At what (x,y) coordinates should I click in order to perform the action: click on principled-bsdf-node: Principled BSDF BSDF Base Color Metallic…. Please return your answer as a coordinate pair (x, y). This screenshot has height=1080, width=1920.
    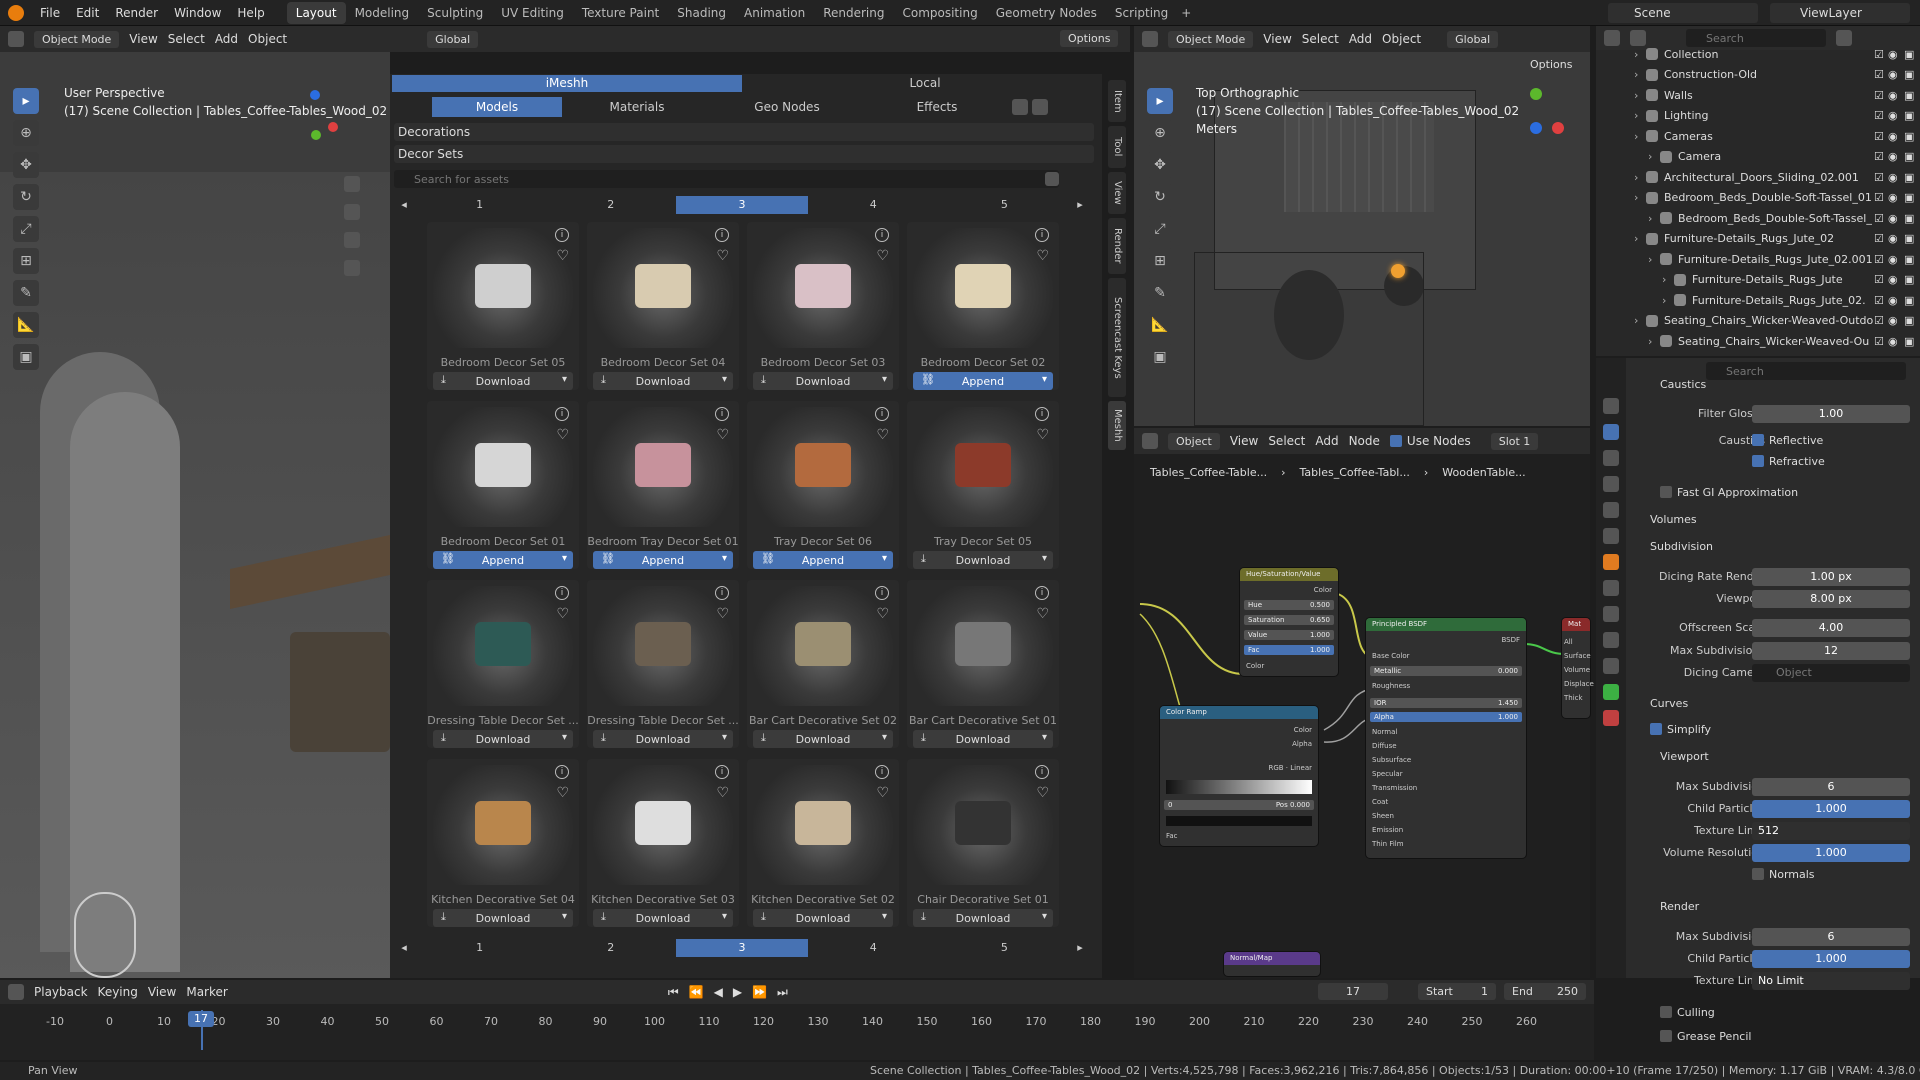
    Looking at the image, I should click on (1446, 738).